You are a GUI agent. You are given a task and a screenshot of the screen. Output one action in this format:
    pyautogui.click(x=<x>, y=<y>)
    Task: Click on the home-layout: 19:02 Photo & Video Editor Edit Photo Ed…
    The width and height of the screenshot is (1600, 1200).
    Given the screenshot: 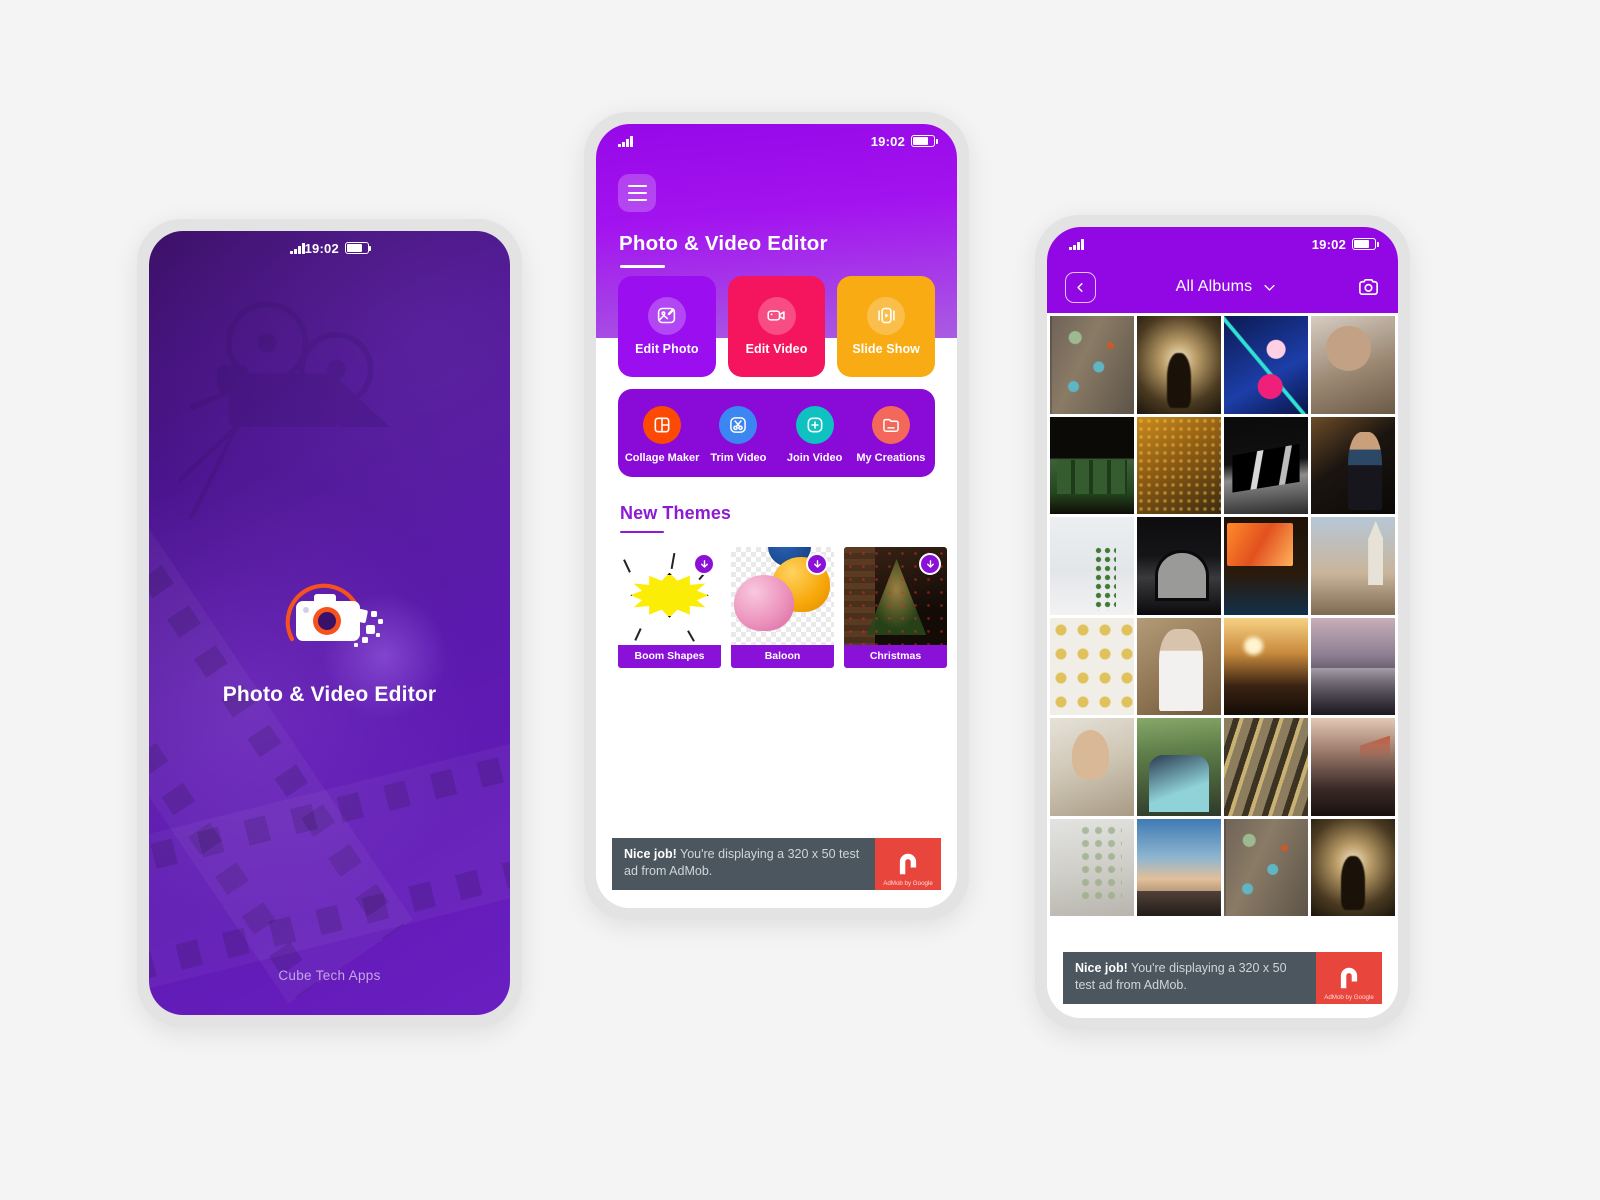 What is the action you would take?
    pyautogui.click(x=776, y=516)
    